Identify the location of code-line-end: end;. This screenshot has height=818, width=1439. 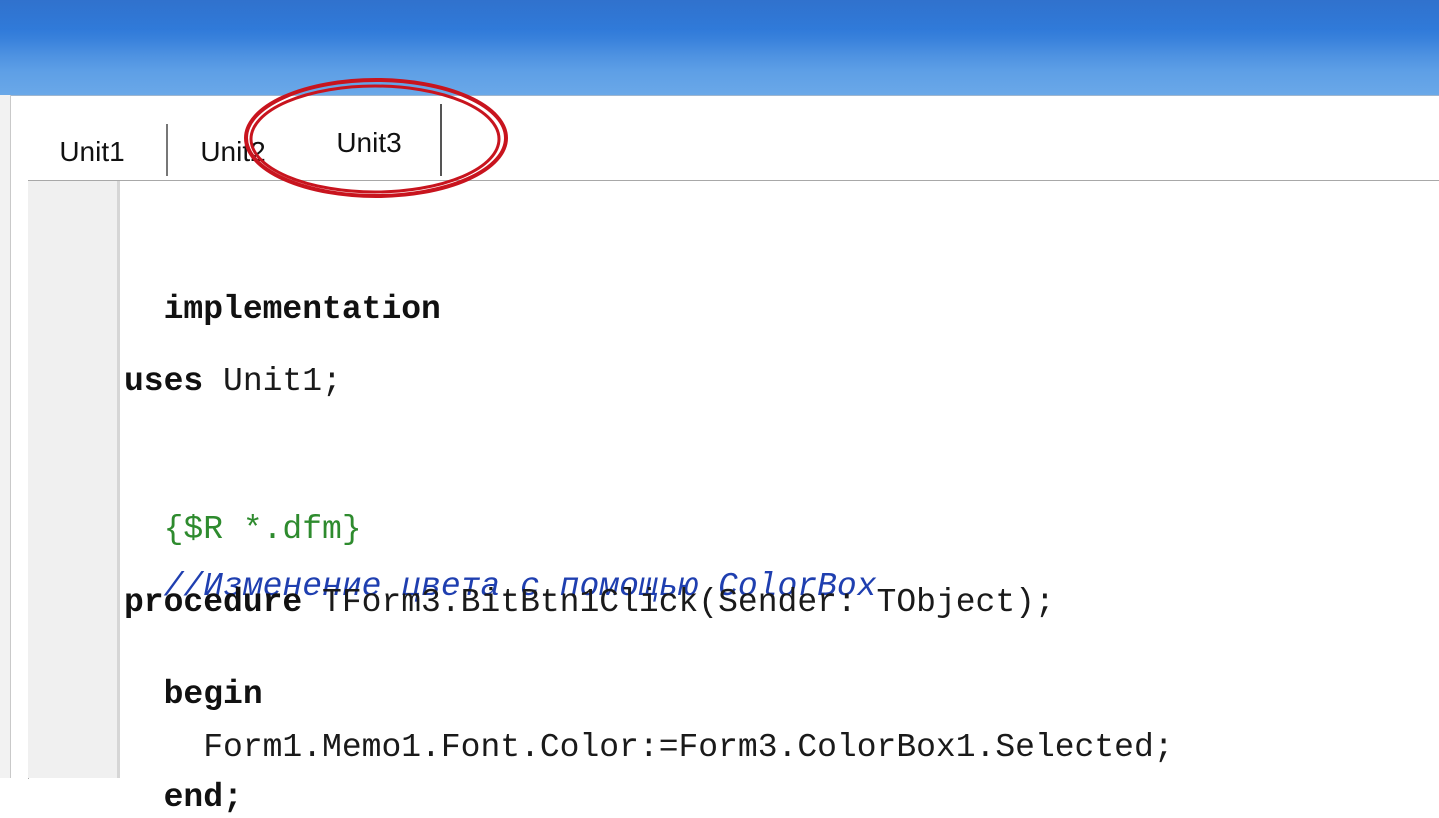
(183, 778).